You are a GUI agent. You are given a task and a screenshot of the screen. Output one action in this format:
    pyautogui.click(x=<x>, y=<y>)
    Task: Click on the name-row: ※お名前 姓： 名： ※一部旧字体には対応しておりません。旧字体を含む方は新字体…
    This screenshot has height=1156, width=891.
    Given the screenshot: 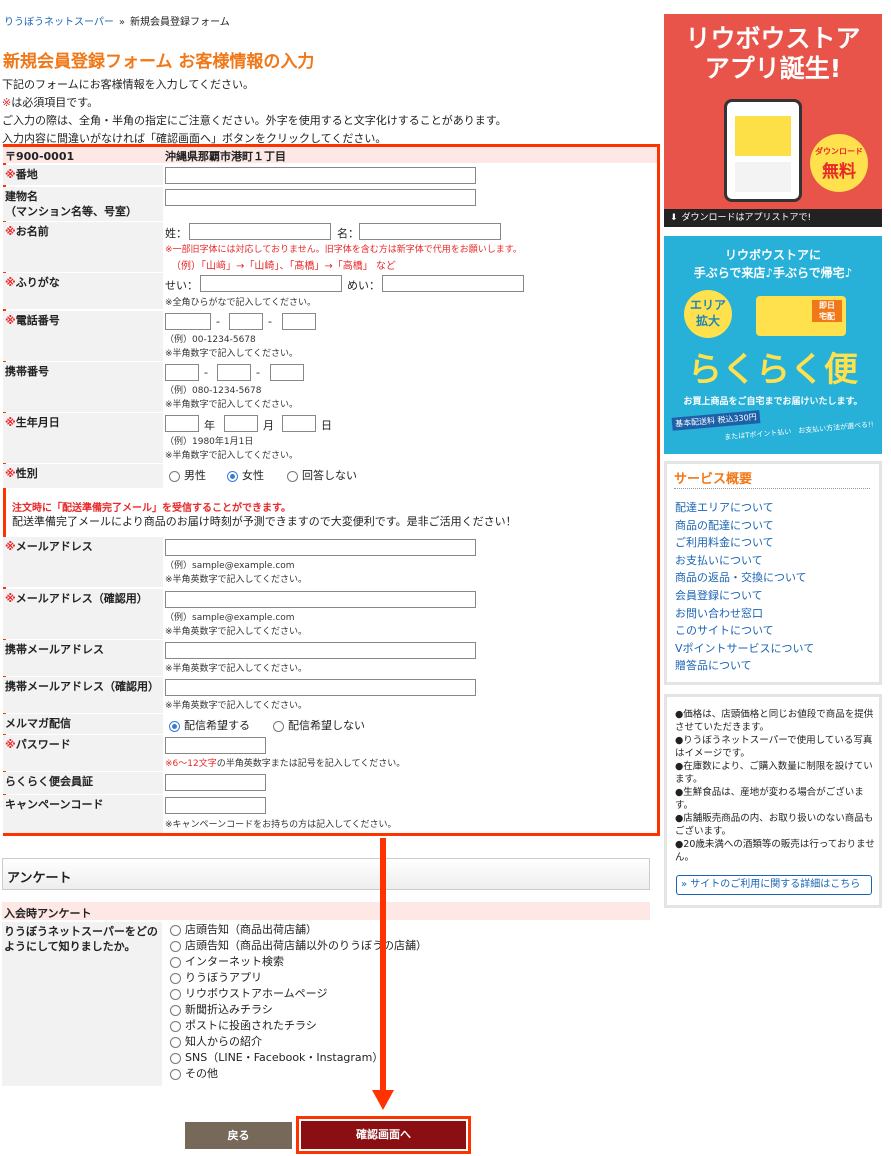 What is the action you would take?
    pyautogui.click(x=330, y=247)
    